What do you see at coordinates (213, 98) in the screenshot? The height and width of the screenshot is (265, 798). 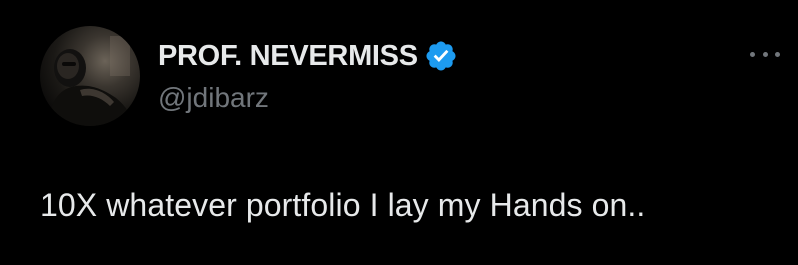 I see `user-handle: @jdibarz` at bounding box center [213, 98].